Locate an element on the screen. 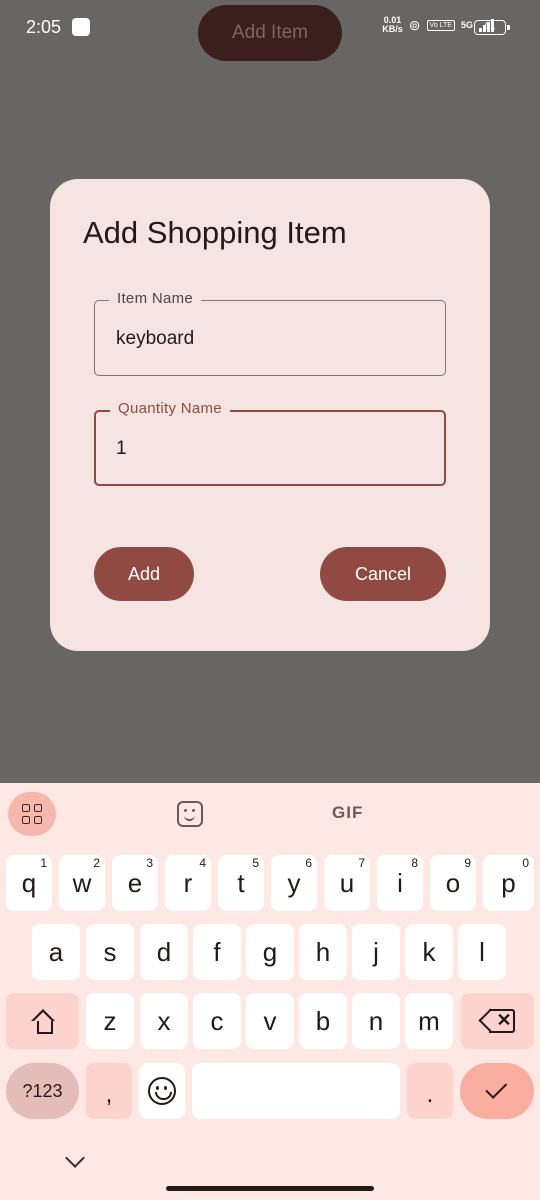 This screenshot has width=540, height=1200. period-key: . is located at coordinates (430, 1091).